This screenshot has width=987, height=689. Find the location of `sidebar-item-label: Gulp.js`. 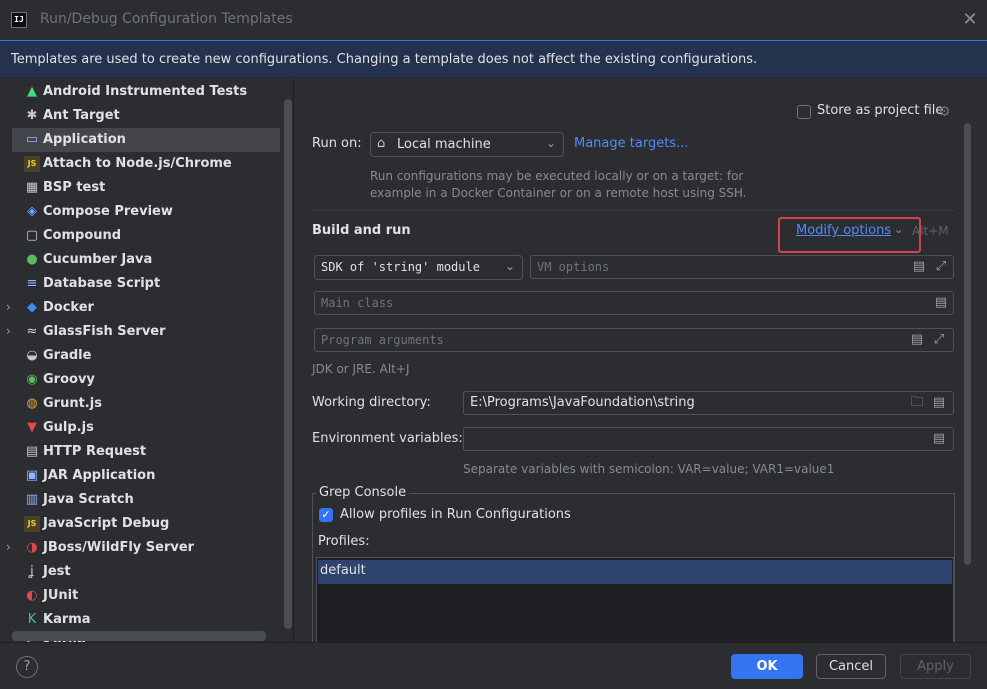

sidebar-item-label: Gulp.js is located at coordinates (68, 427).